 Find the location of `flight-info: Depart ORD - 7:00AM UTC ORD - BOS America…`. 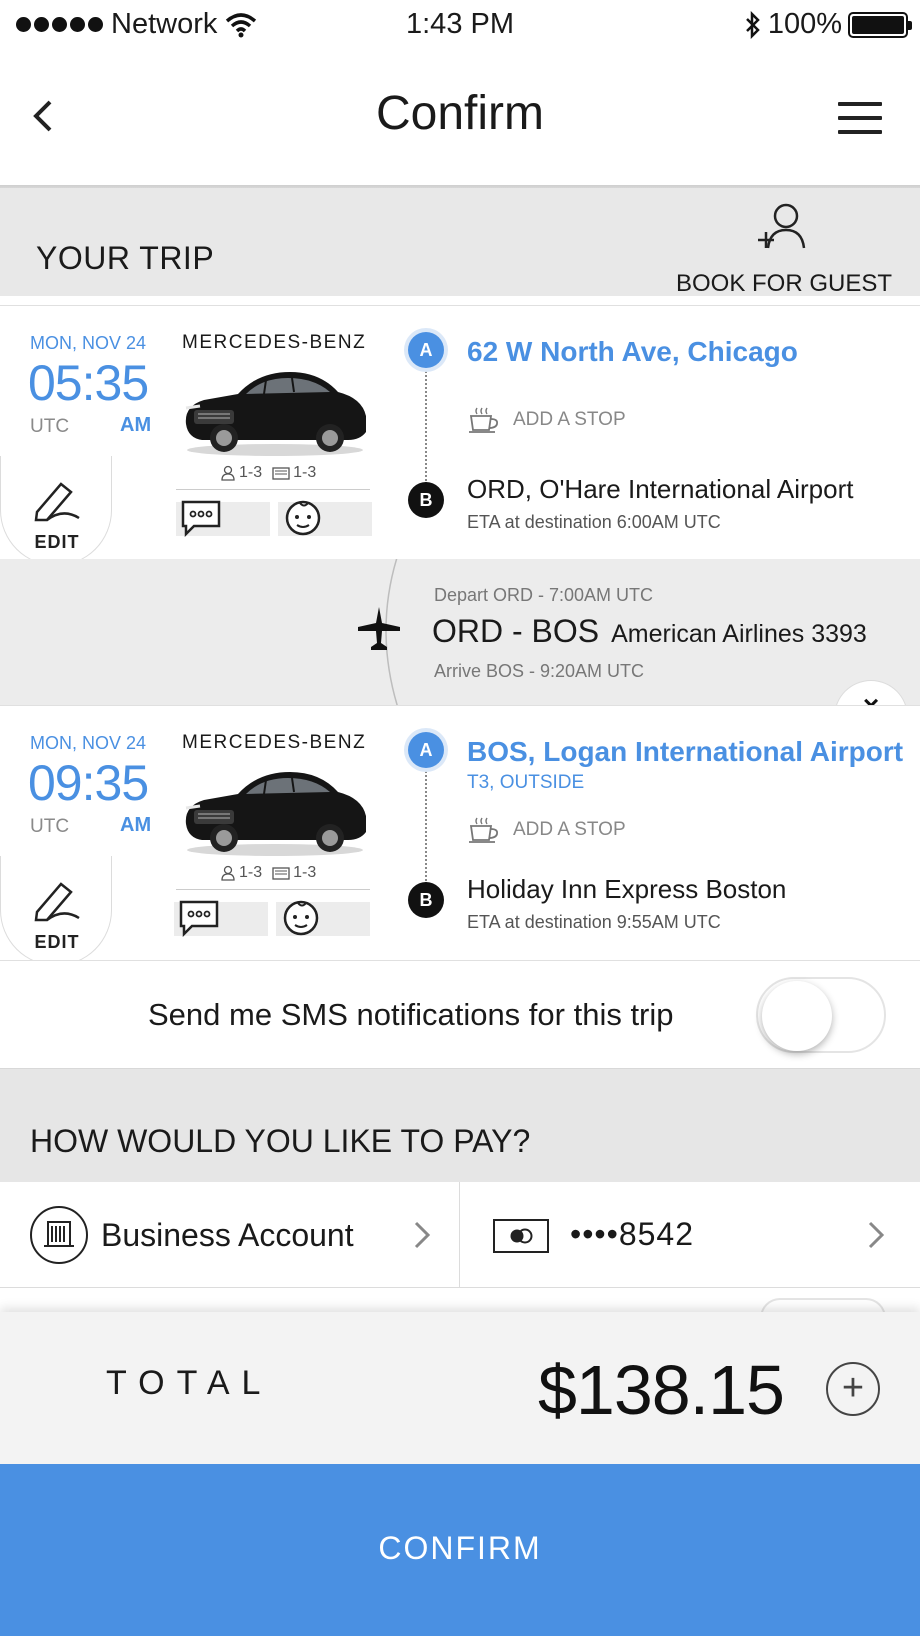

flight-info: Depart ORD - 7:00AM UTC ORD - BOS America… is located at coordinates (460, 632).